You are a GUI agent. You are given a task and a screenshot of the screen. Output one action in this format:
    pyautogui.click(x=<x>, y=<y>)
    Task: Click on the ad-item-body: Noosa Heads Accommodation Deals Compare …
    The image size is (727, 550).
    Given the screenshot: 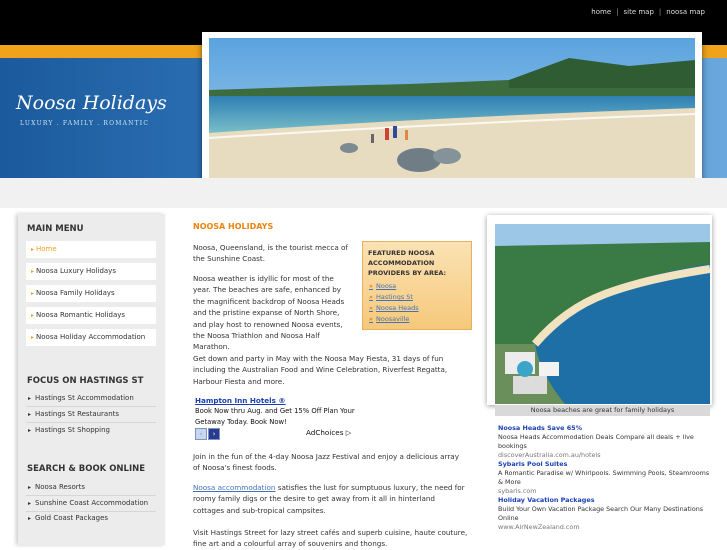 What is the action you would take?
    pyautogui.click(x=596, y=441)
    